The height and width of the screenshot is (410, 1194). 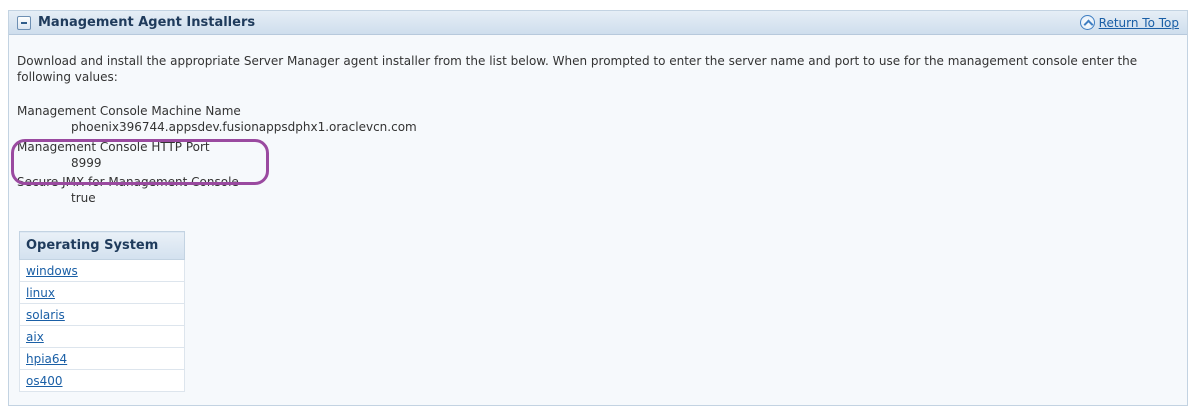 I want to click on secure-jmx-label: Secure JMX for Management Console, so click(x=128, y=182).